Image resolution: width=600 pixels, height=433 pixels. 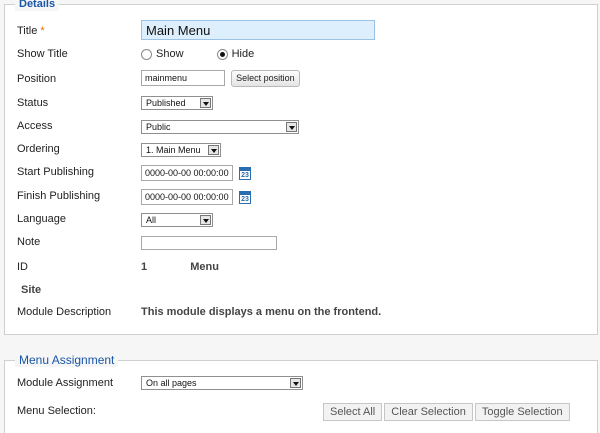 I want to click on note-label: Note, so click(x=29, y=242).